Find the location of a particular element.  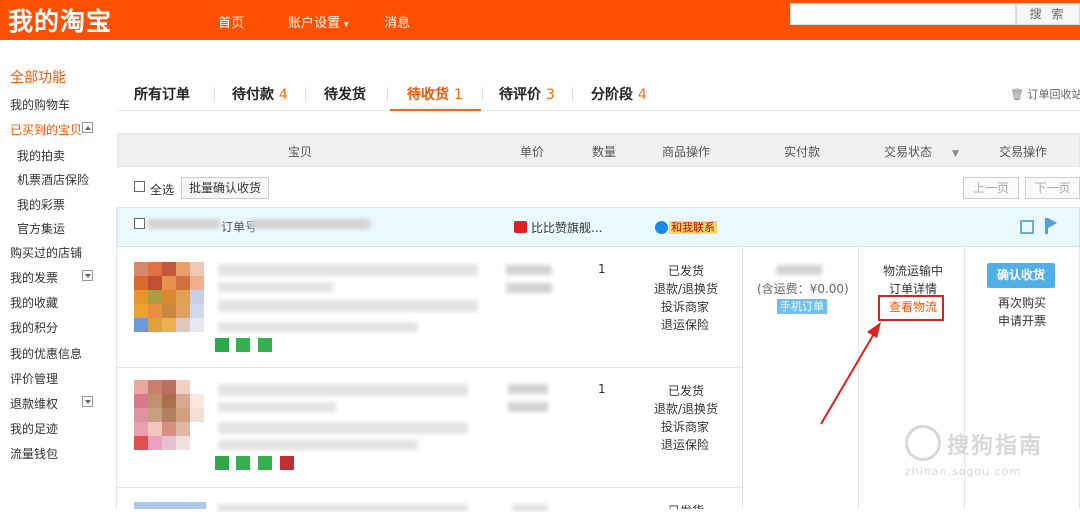

column-header-status-label: 交易状态 is located at coordinates (908, 152).